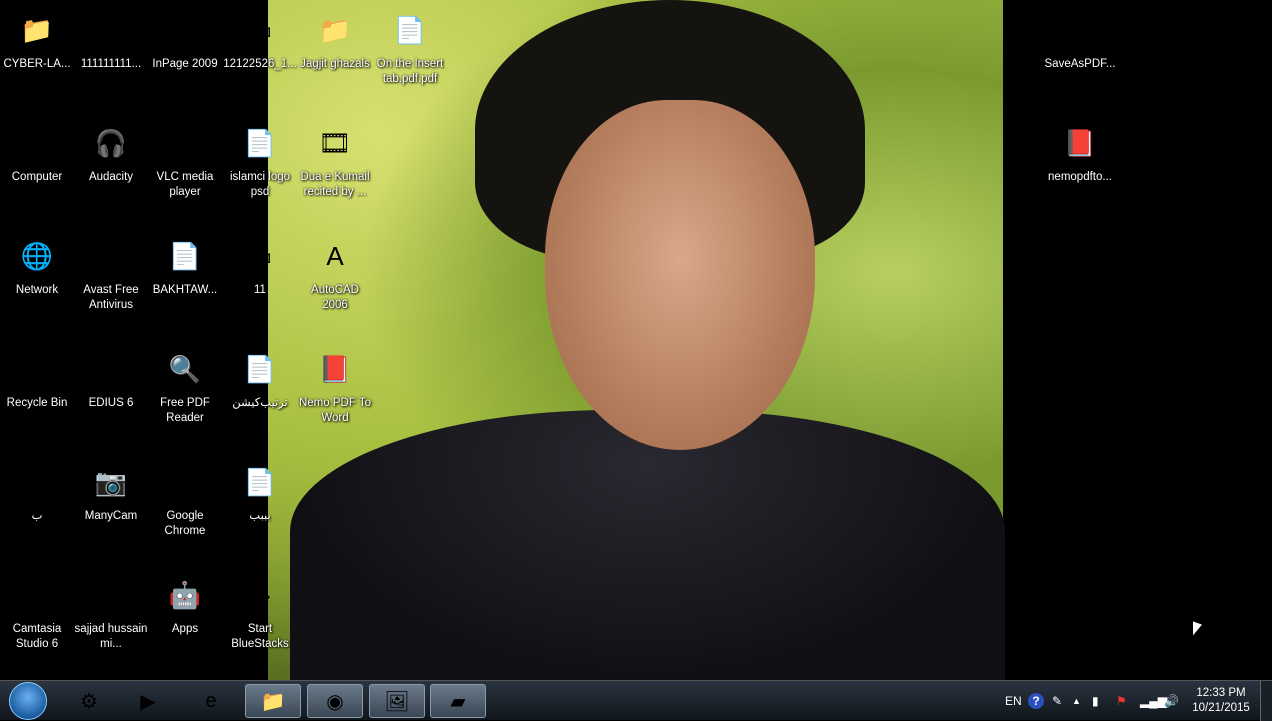  I want to click on desktop-icon: ▷ EDIUS 6, so click(111, 379).